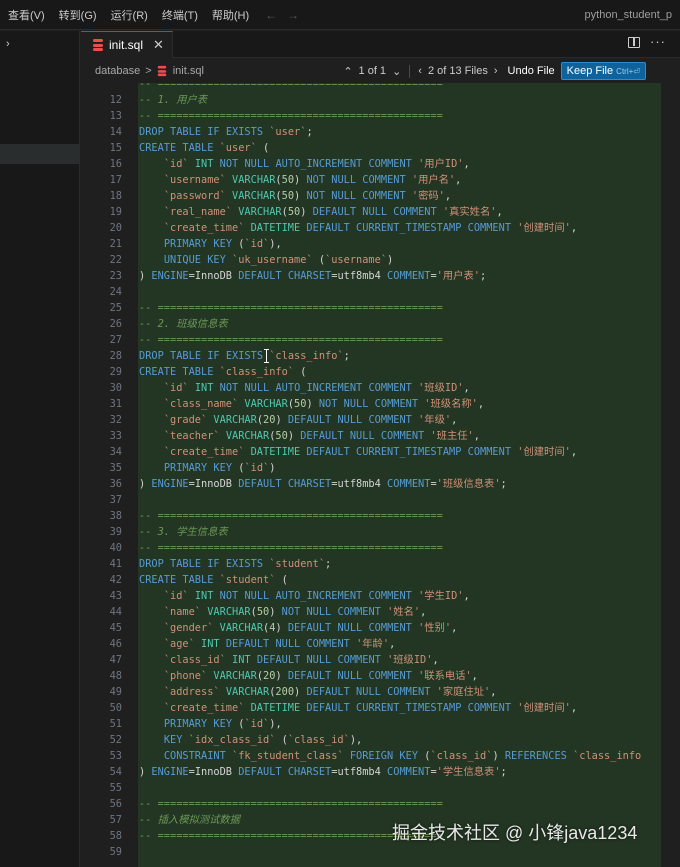 The height and width of the screenshot is (867, 680). Describe the element at coordinates (396, 71) in the screenshot. I see `chevron-down-icon: ⌄` at that location.